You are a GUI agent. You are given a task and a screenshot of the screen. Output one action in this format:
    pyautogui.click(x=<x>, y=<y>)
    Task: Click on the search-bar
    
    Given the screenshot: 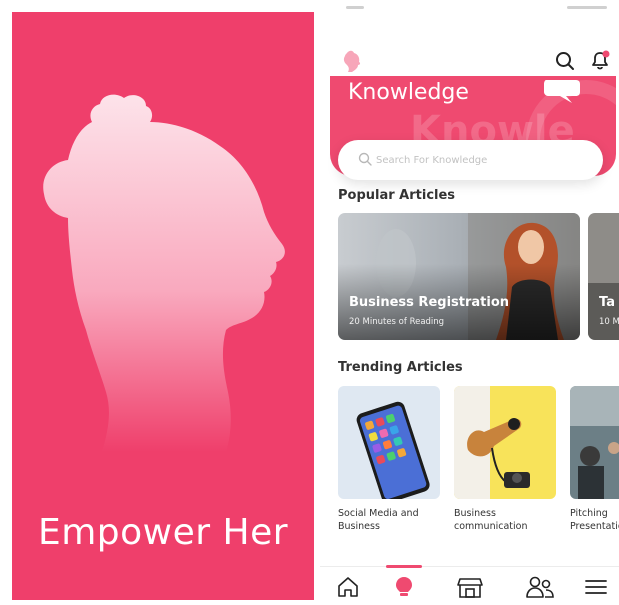 What is the action you would take?
    pyautogui.click(x=470, y=160)
    